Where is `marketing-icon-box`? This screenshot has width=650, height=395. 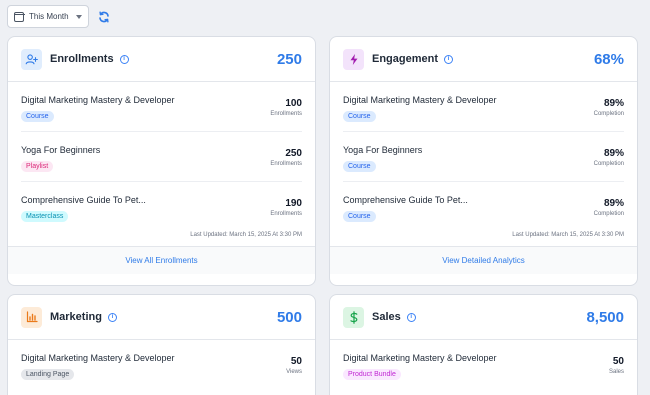
marketing-icon-box is located at coordinates (31, 317).